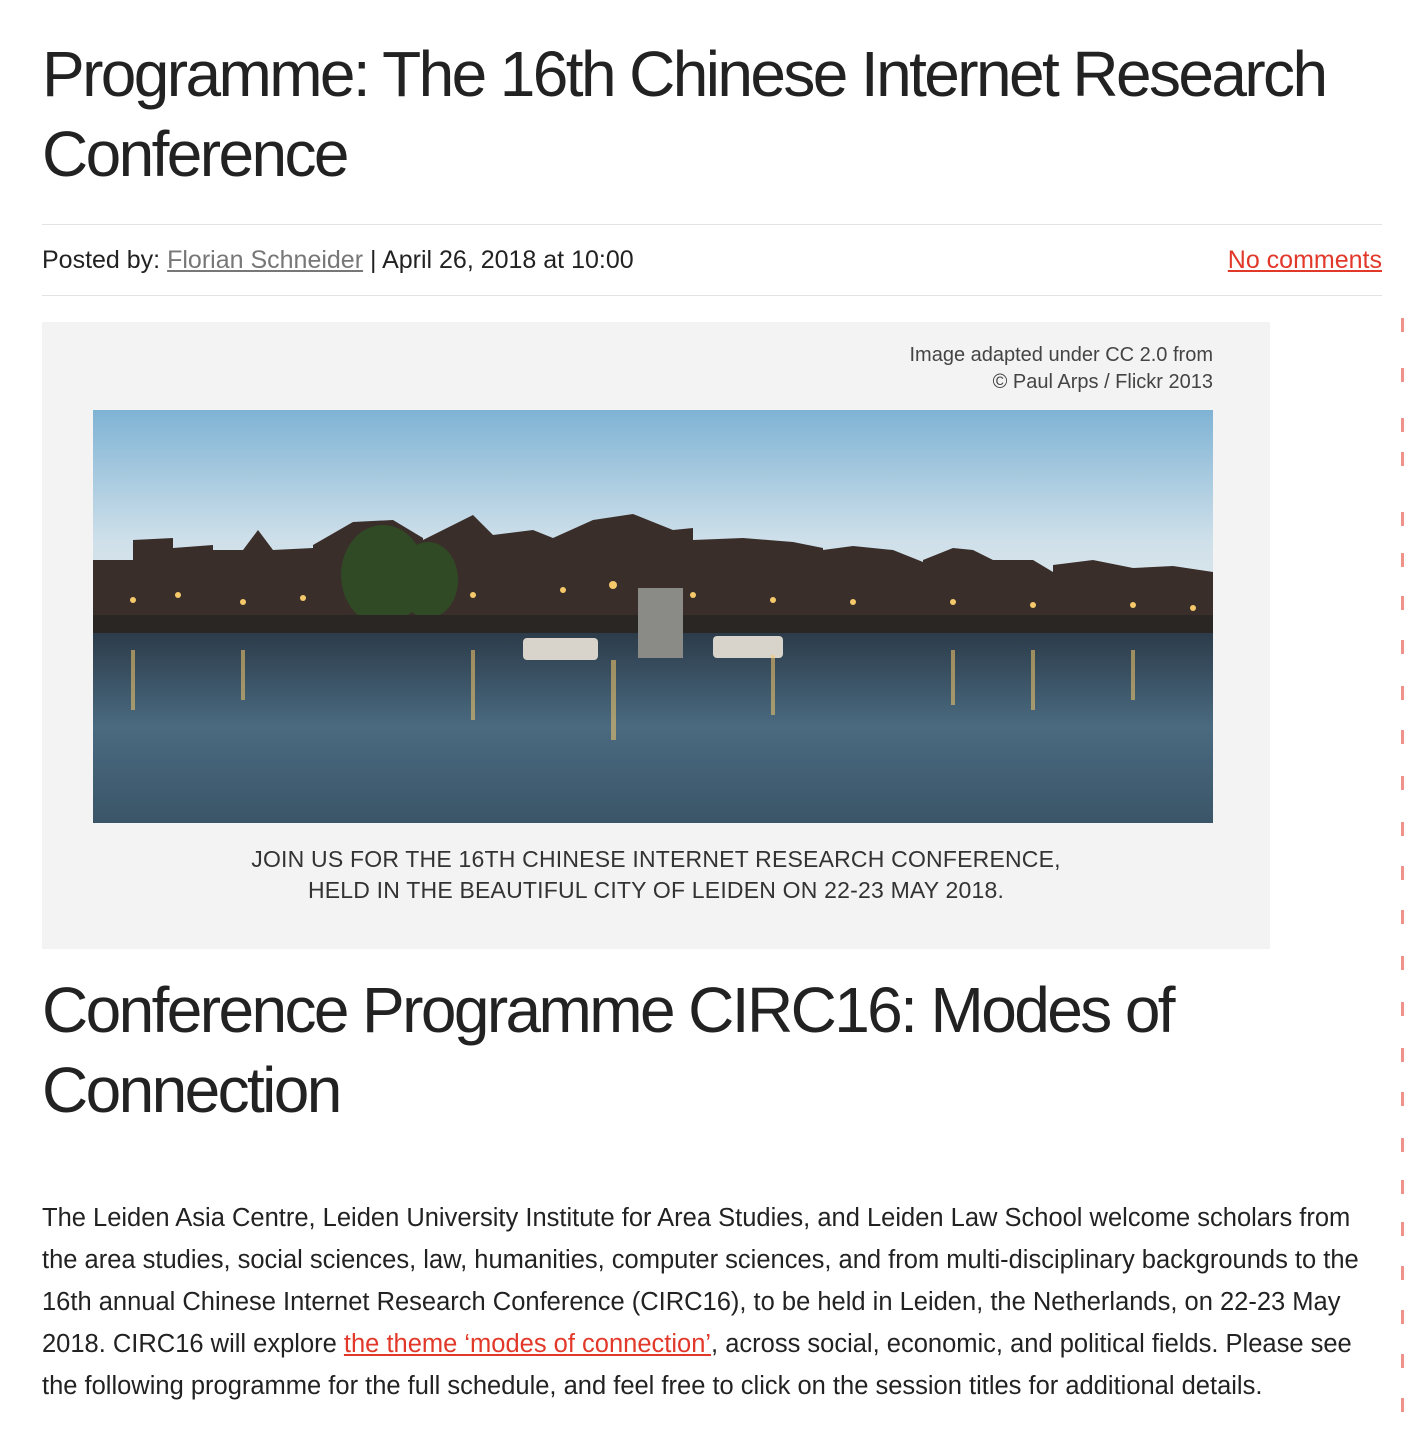  Describe the element at coordinates (265, 260) in the screenshot. I see `author-link: Florian Schneider` at that location.